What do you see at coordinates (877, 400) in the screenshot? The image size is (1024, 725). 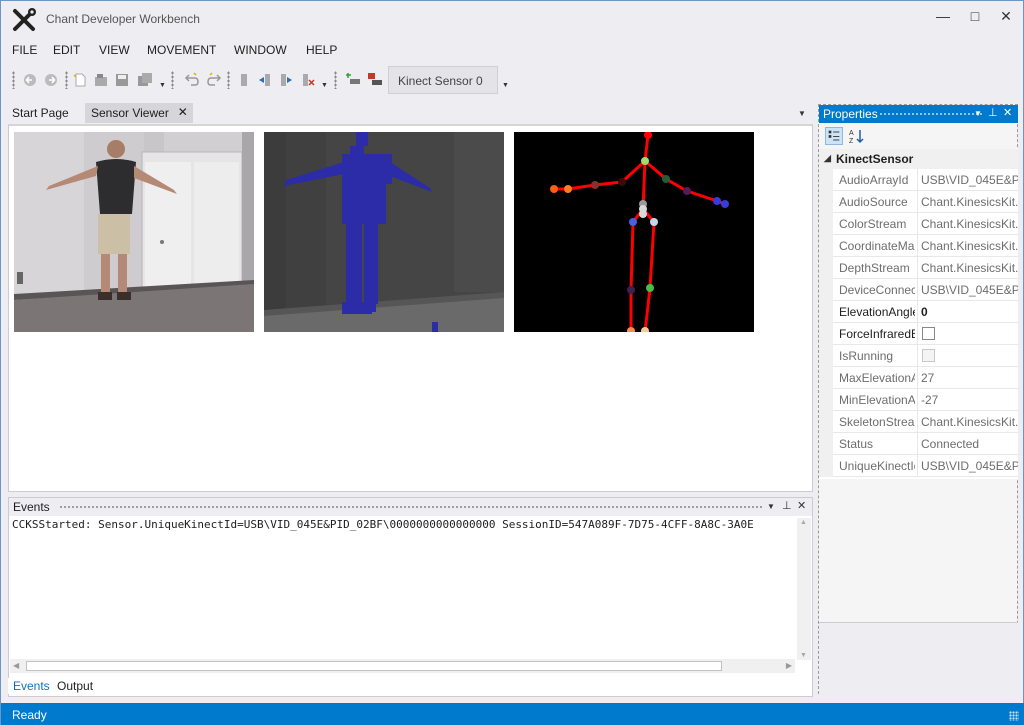 I see `property-name: MinElevationAngle` at bounding box center [877, 400].